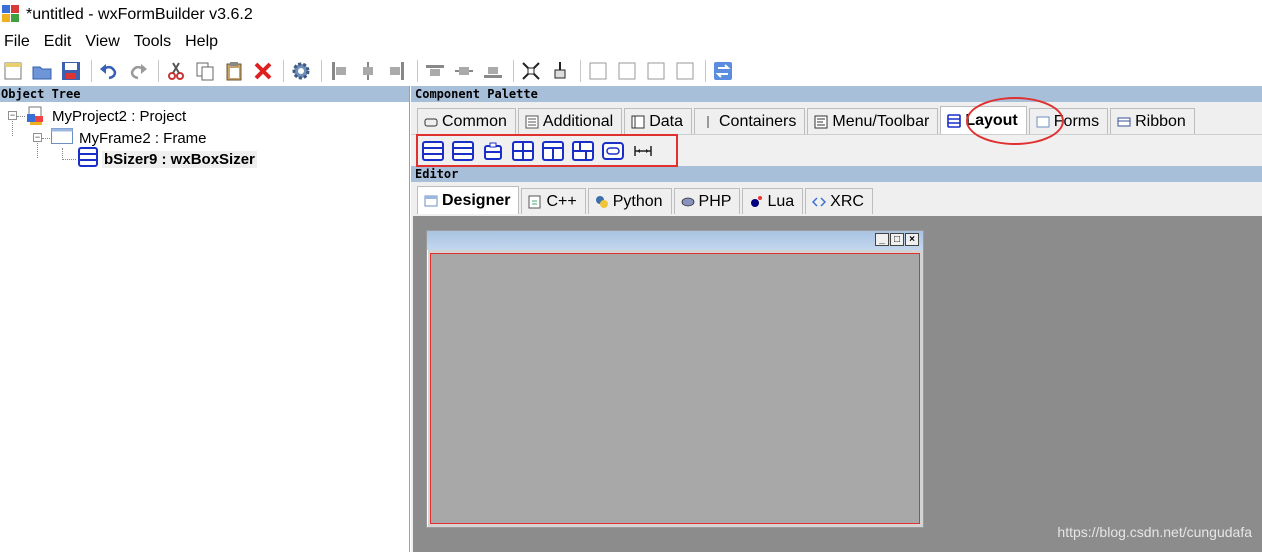 The image size is (1262, 552). I want to click on align-center-h-icon, so click(368, 71).